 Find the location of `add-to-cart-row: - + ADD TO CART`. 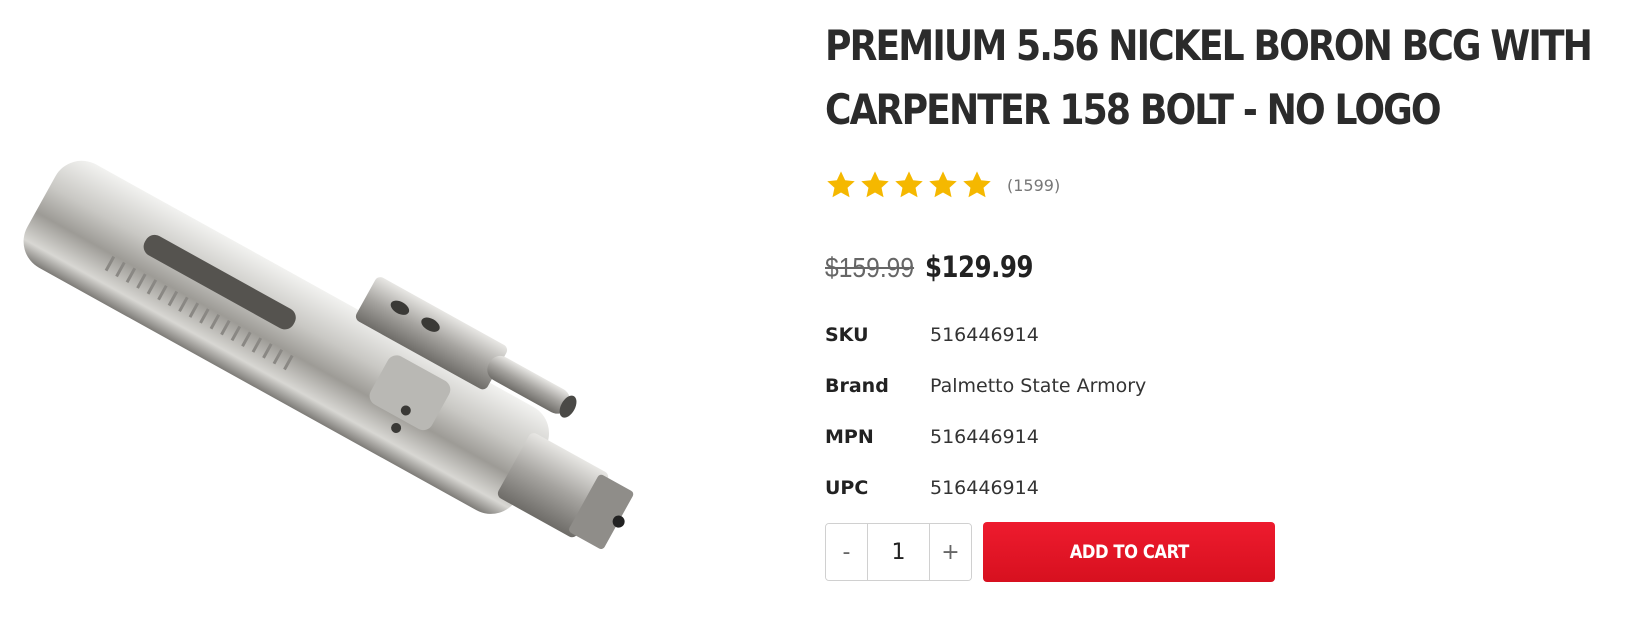

add-to-cart-row: - + ADD TO CART is located at coordinates (1050, 552).